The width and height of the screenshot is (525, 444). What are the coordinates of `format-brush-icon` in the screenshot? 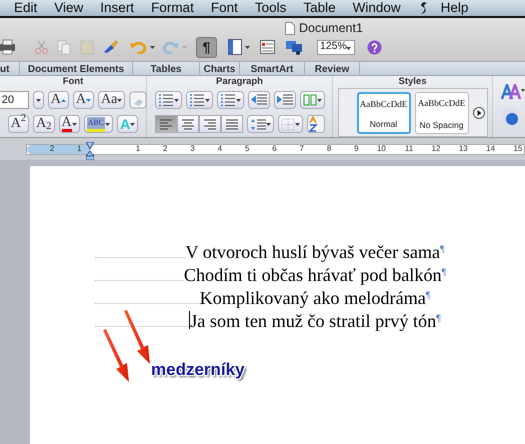 It's located at (111, 47).